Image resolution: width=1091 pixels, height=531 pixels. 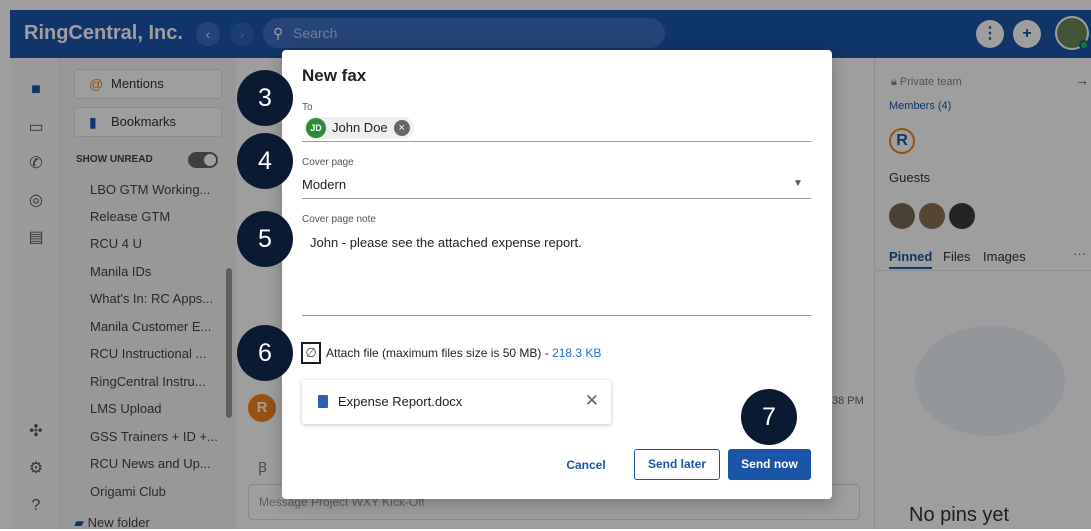 What do you see at coordinates (311, 353) in the screenshot?
I see `paperclip-icon: ∅` at bounding box center [311, 353].